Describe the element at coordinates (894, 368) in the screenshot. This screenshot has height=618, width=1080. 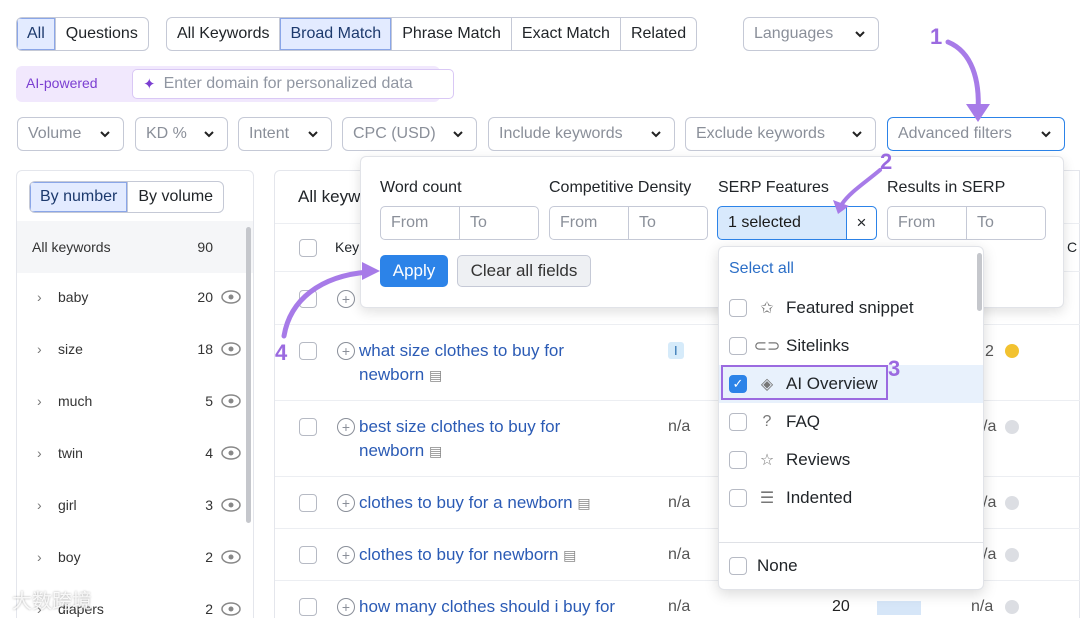
I see `annotation-3: 3` at that location.